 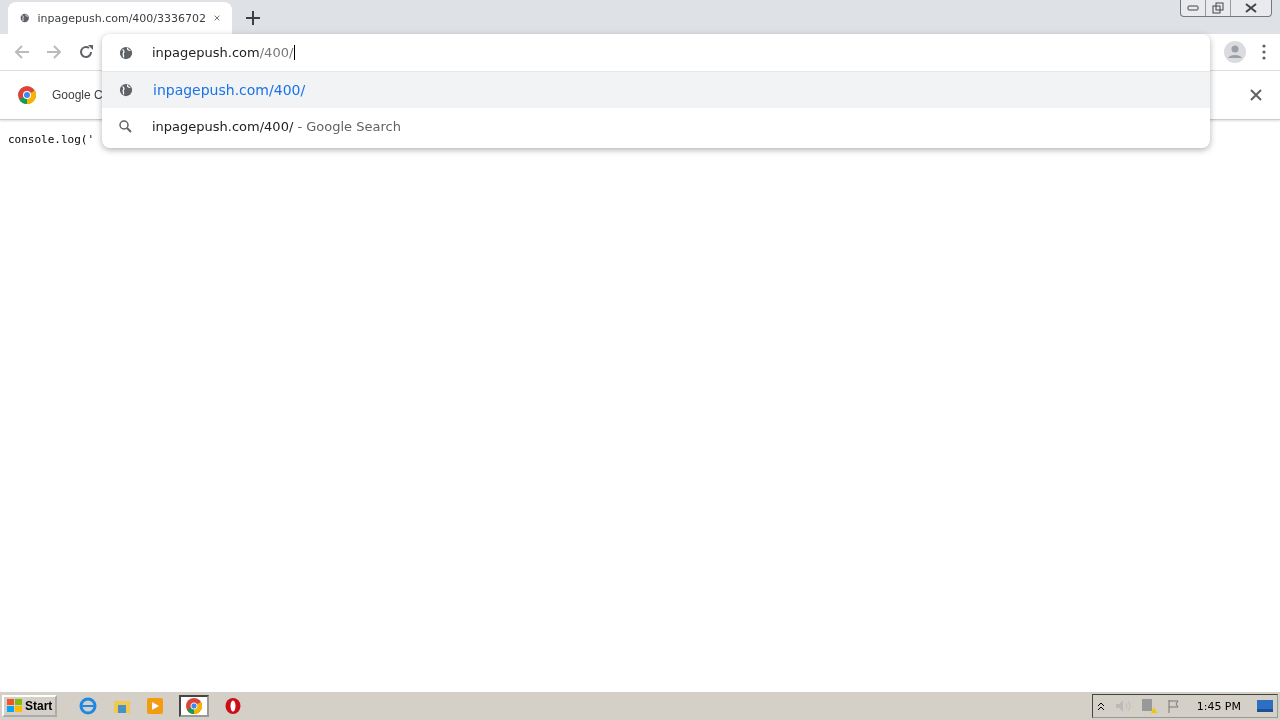 What do you see at coordinates (194, 706) in the screenshot?
I see `taskbar-chrome-button` at bounding box center [194, 706].